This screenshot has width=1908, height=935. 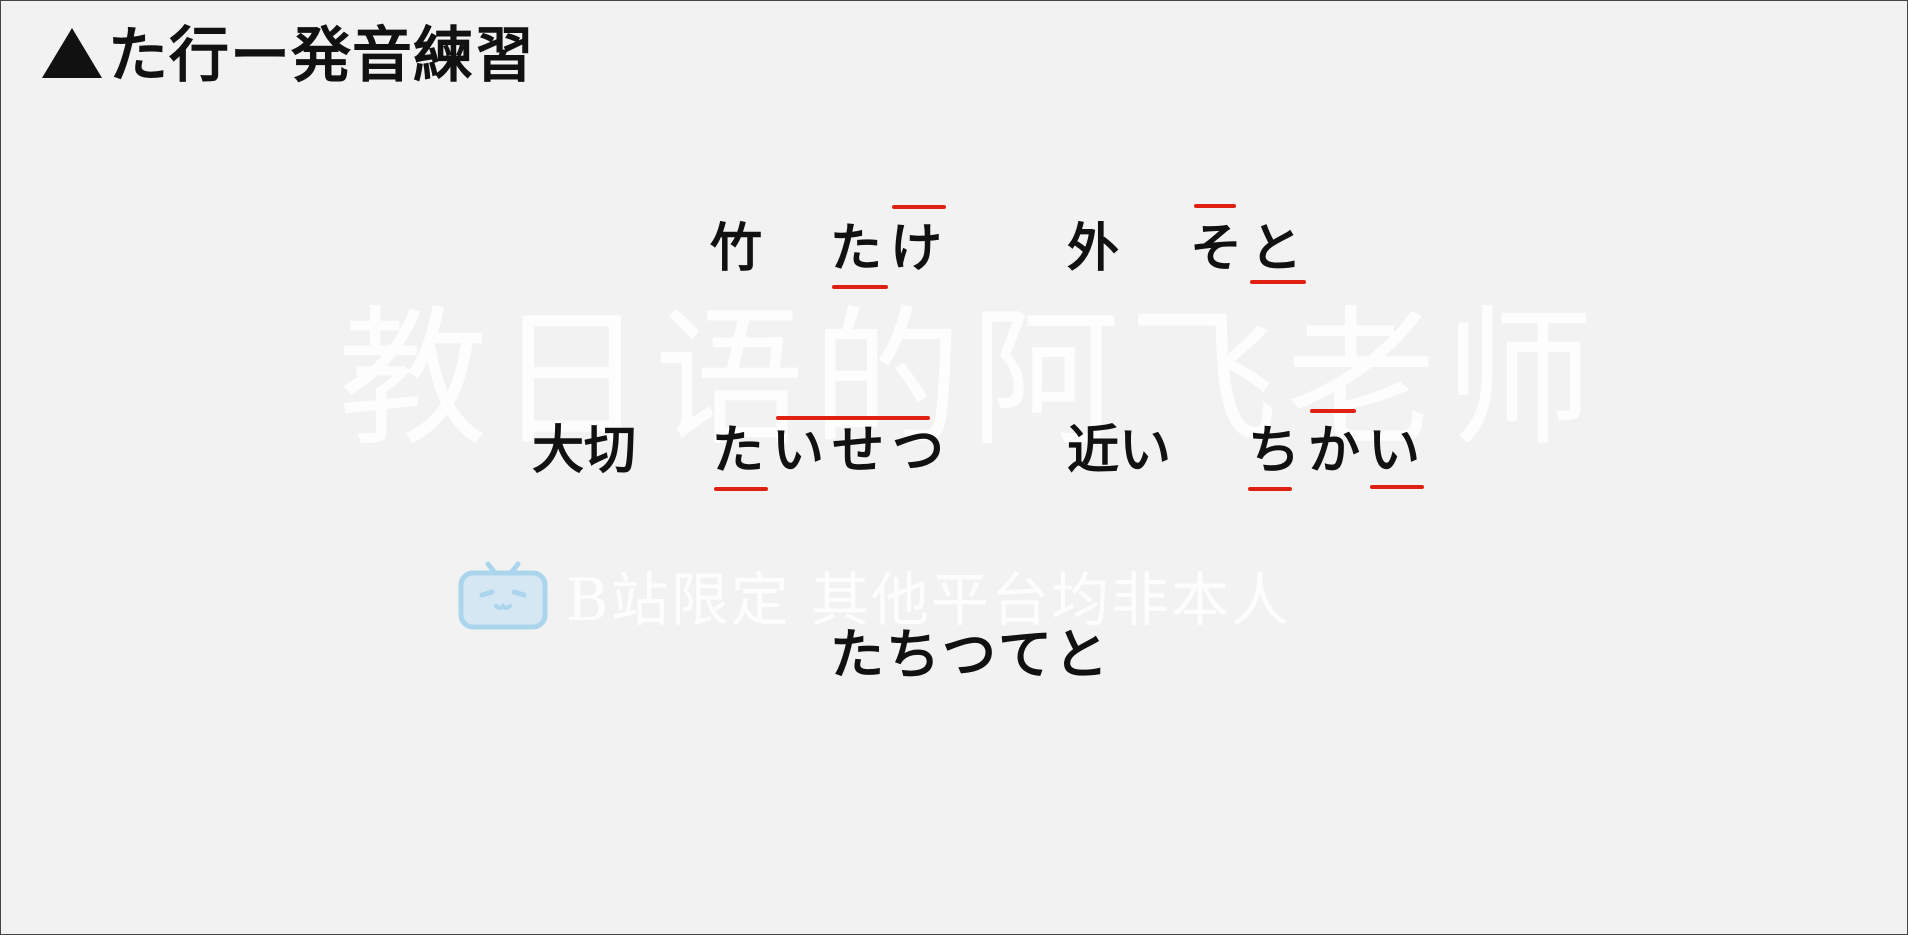 What do you see at coordinates (503, 595) in the screenshot?
I see `bilibili-tv-icon` at bounding box center [503, 595].